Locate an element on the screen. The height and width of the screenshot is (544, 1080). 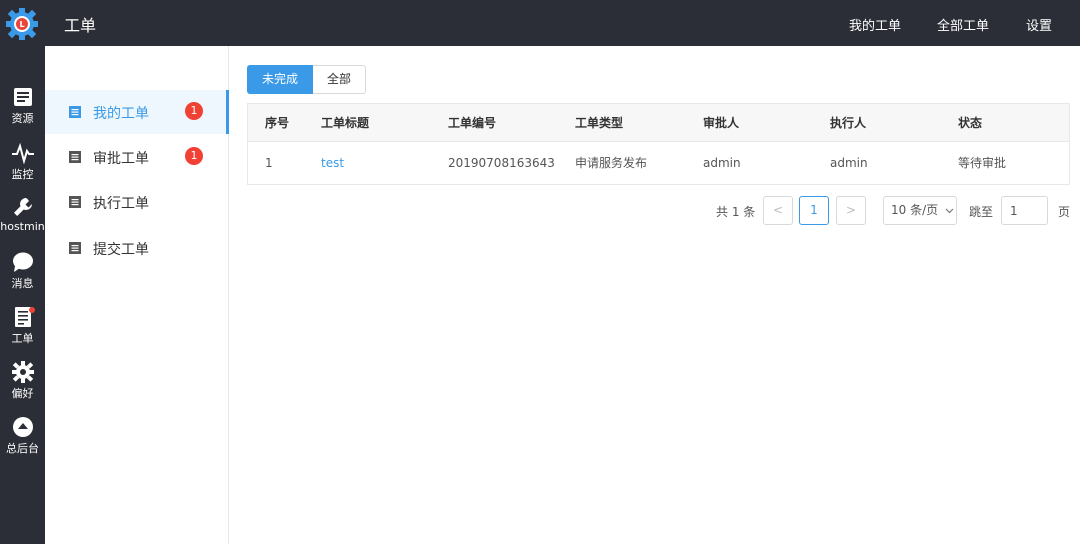
rail-item-label: 资源 is located at coordinates (22, 118).